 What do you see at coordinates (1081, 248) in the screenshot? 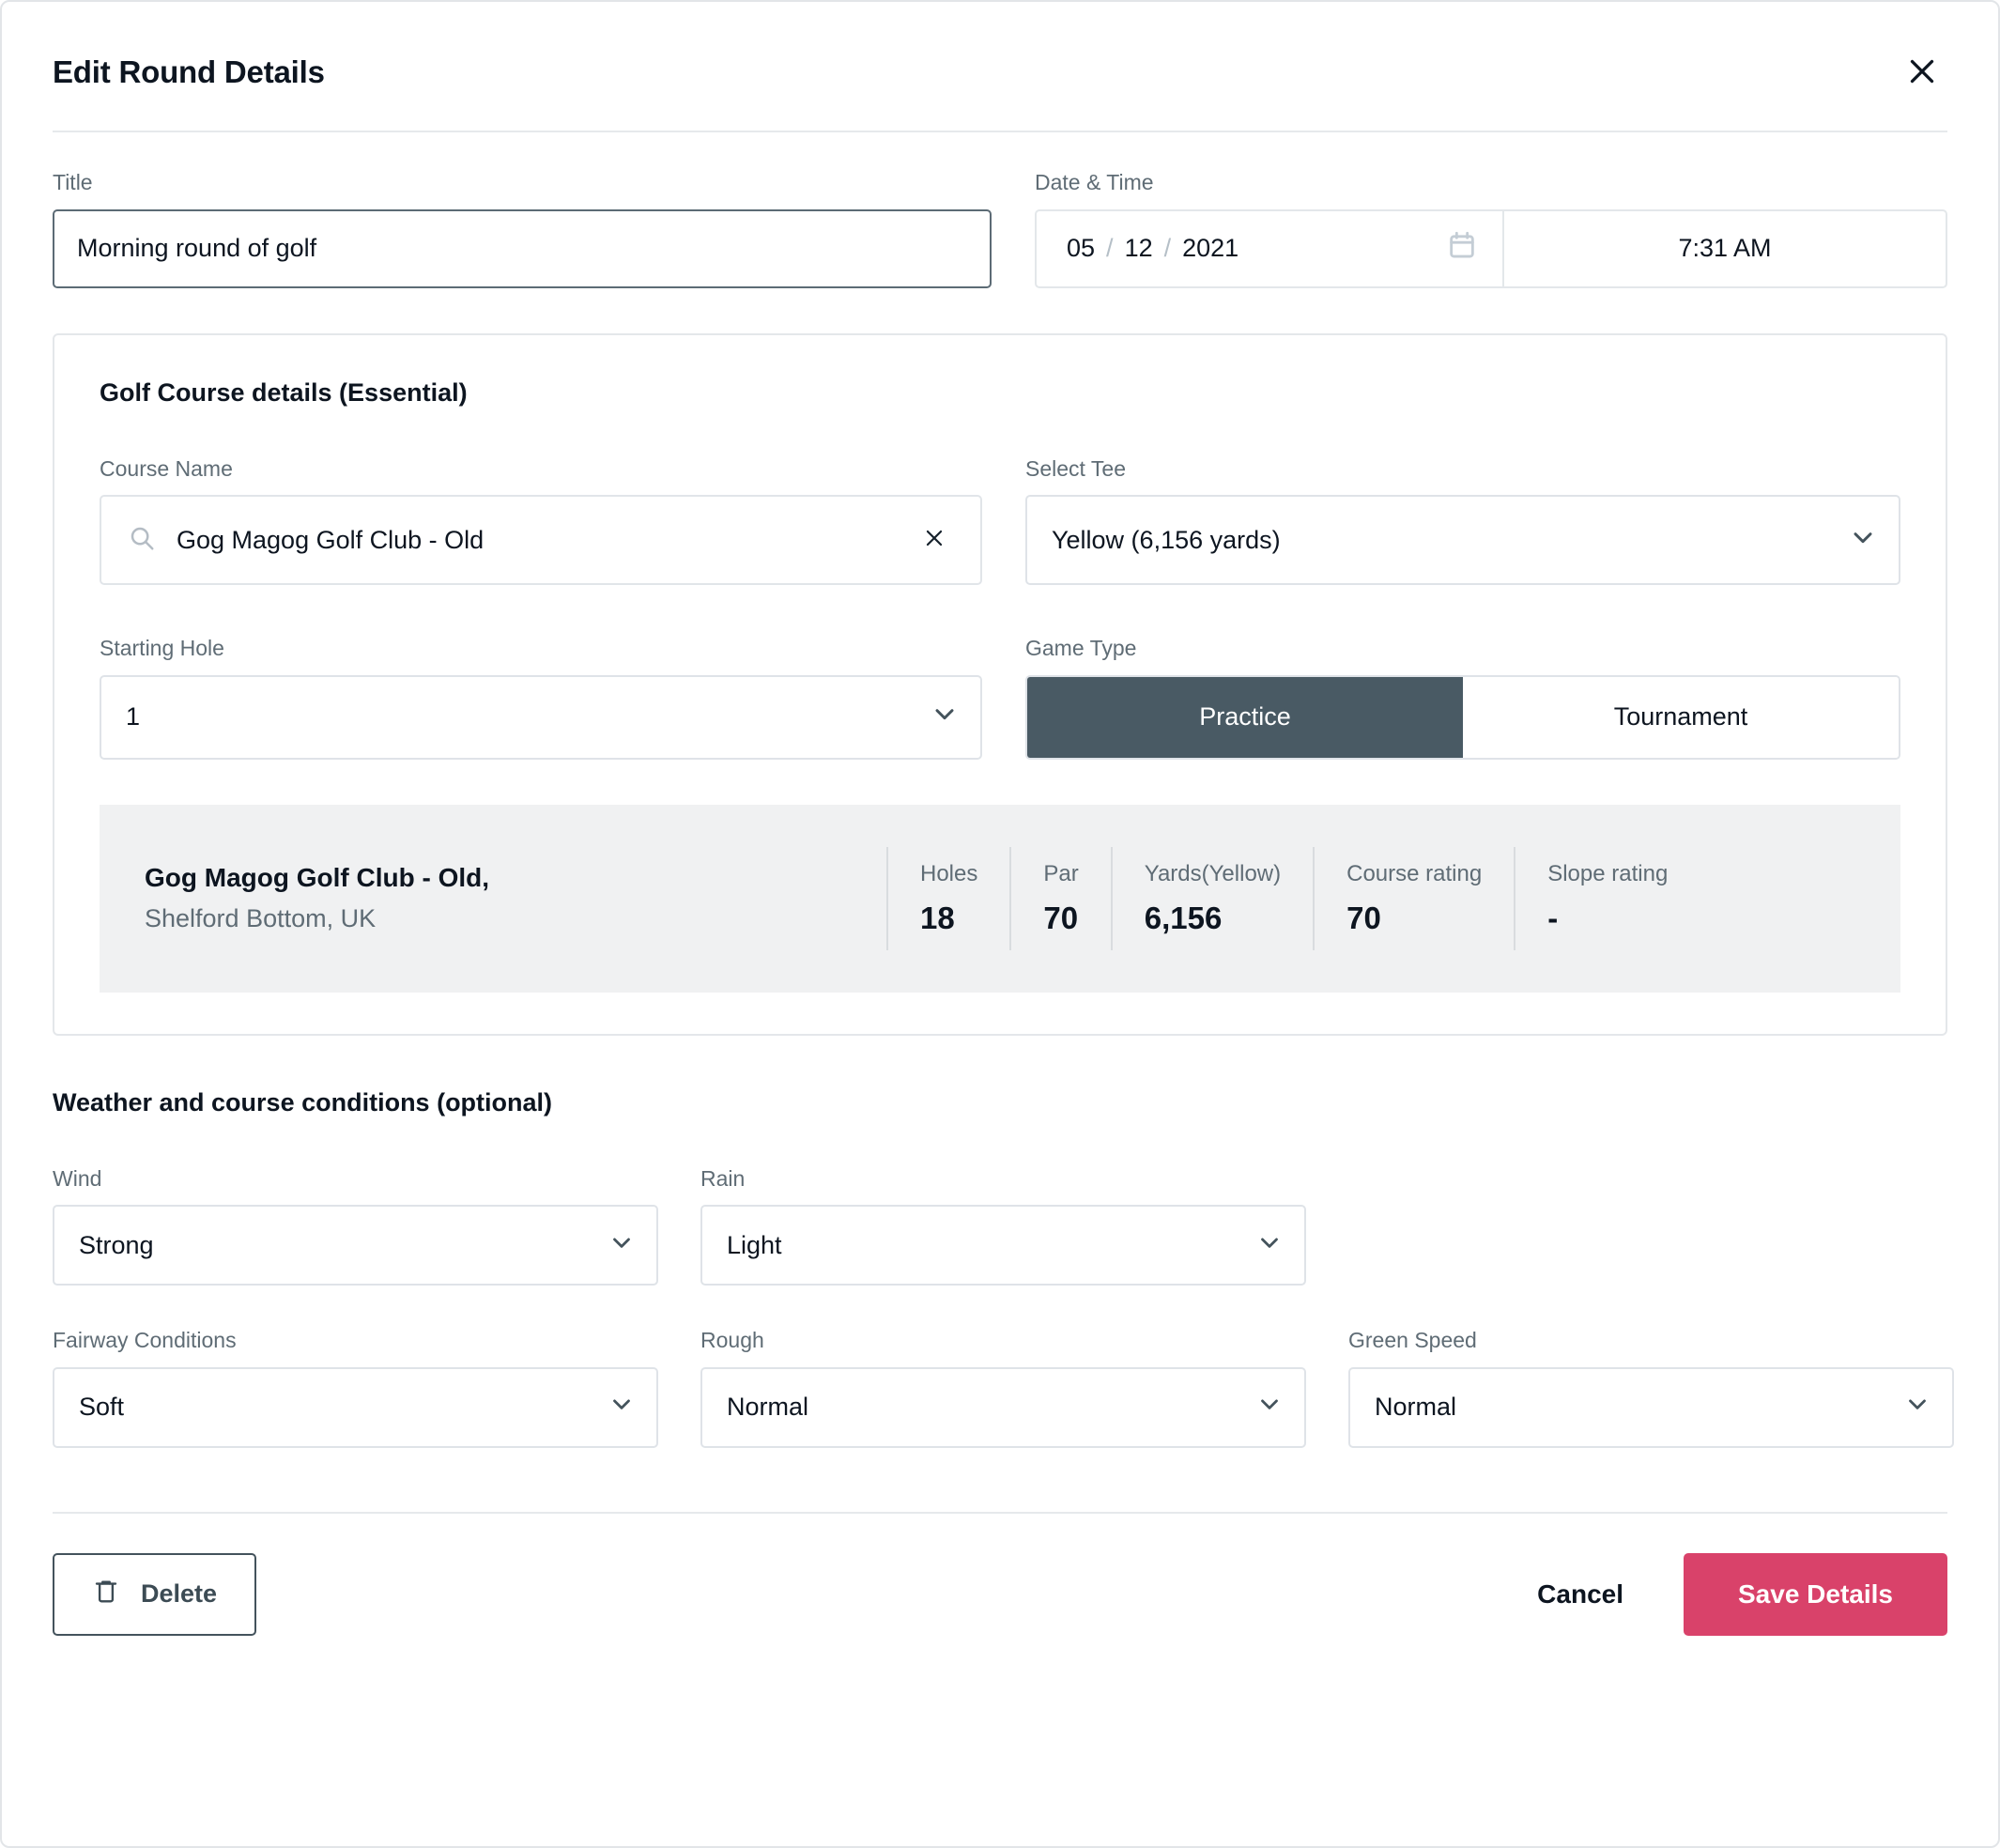
I see `date-month: 05` at bounding box center [1081, 248].